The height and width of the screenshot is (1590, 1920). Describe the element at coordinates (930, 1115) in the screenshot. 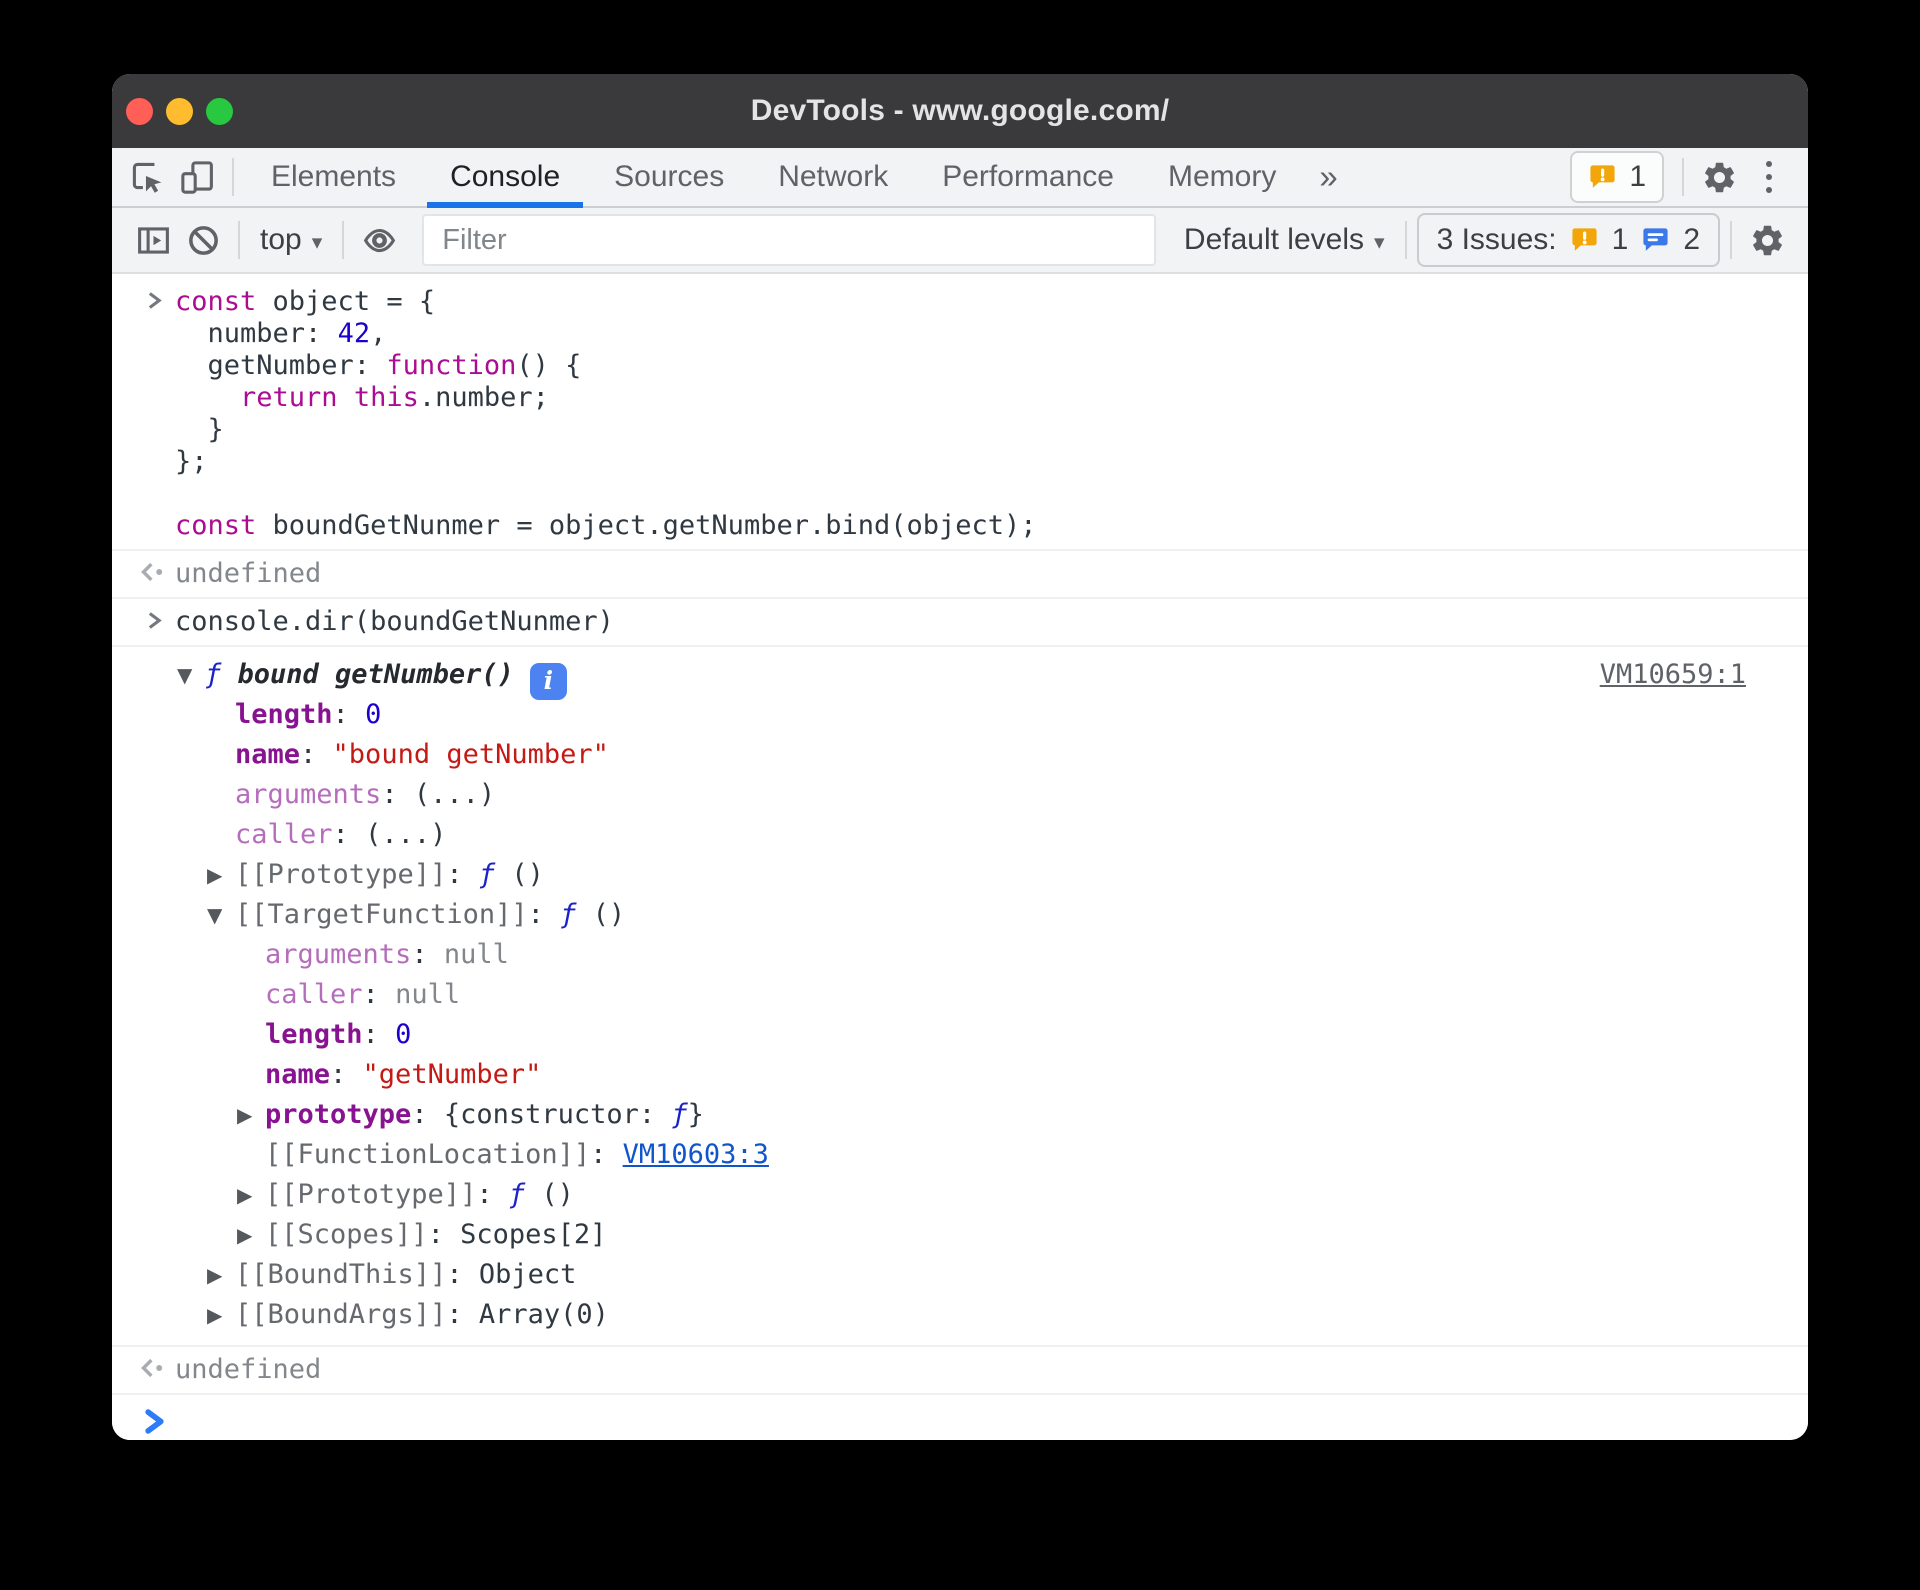

I see `tree-row: ▶ prototype: {constructor: ƒ}` at that location.